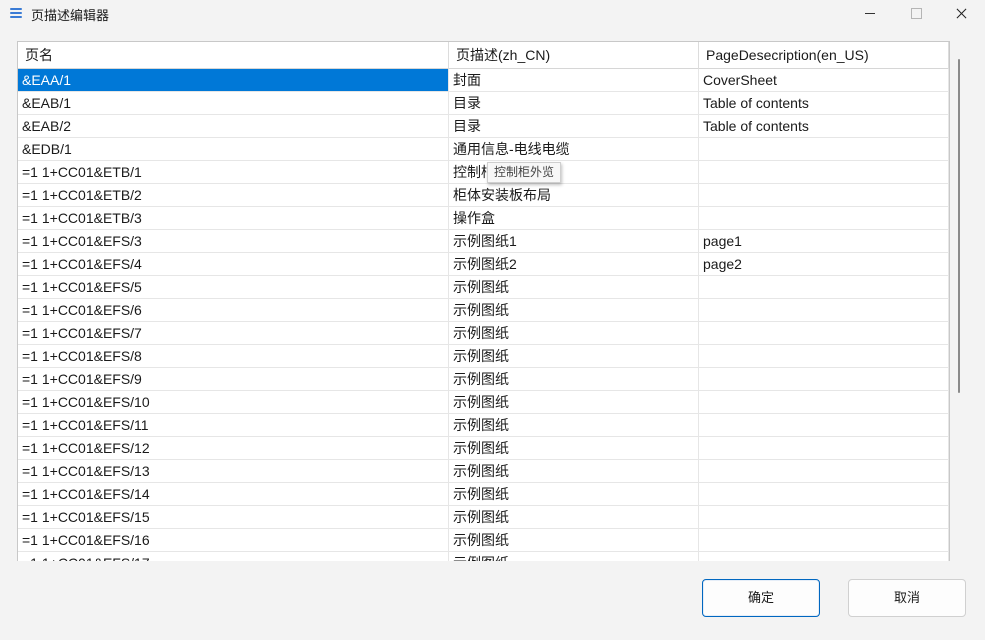  Describe the element at coordinates (233, 471) in the screenshot. I see `page-name-cell: =1 1+CC01&EFS/13` at that location.